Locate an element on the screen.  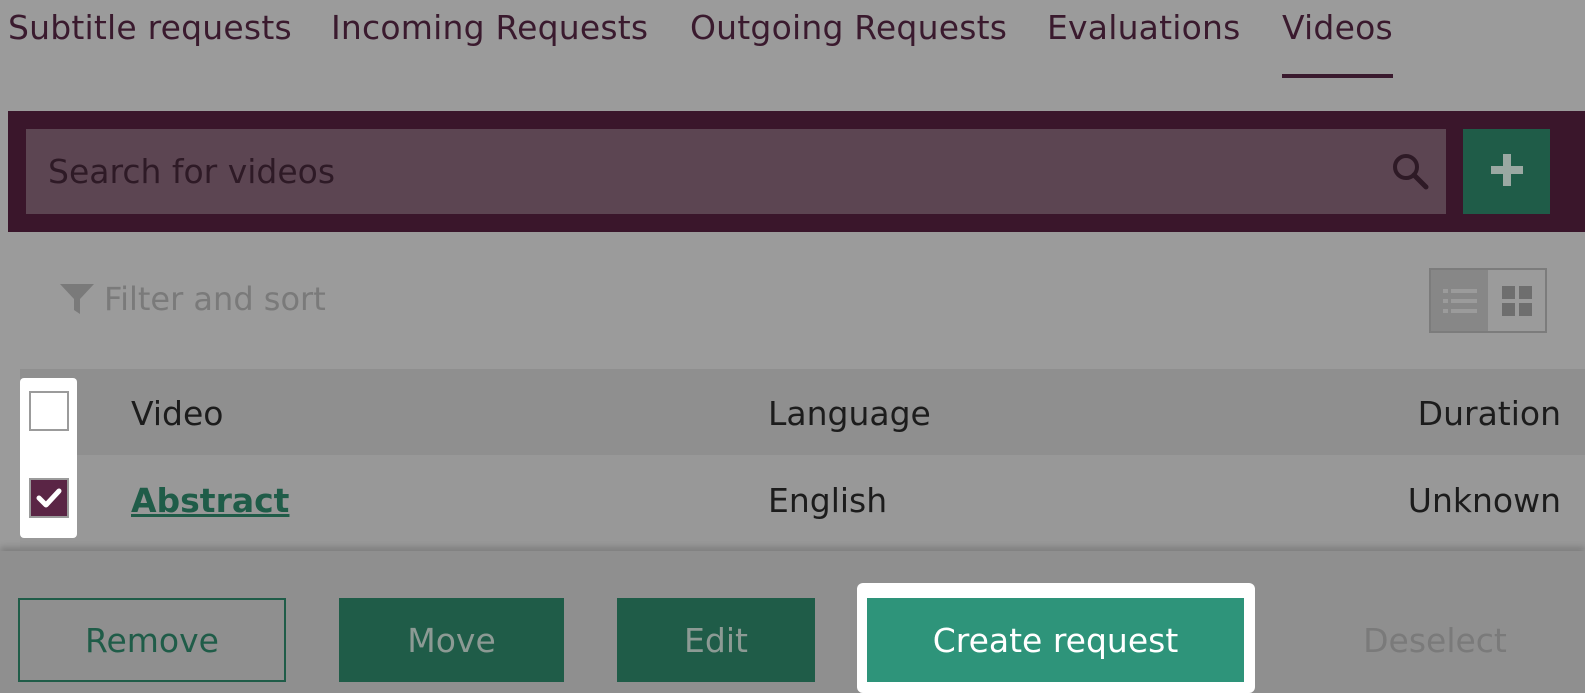
video-title-link: Abstract is located at coordinates (210, 500).